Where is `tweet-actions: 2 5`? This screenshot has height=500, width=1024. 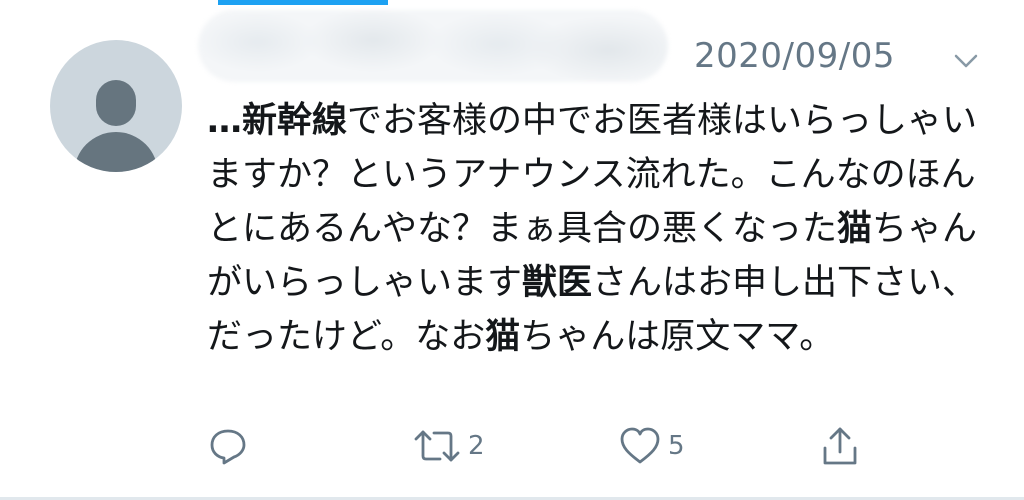 tweet-actions: 2 5 is located at coordinates (512, 450).